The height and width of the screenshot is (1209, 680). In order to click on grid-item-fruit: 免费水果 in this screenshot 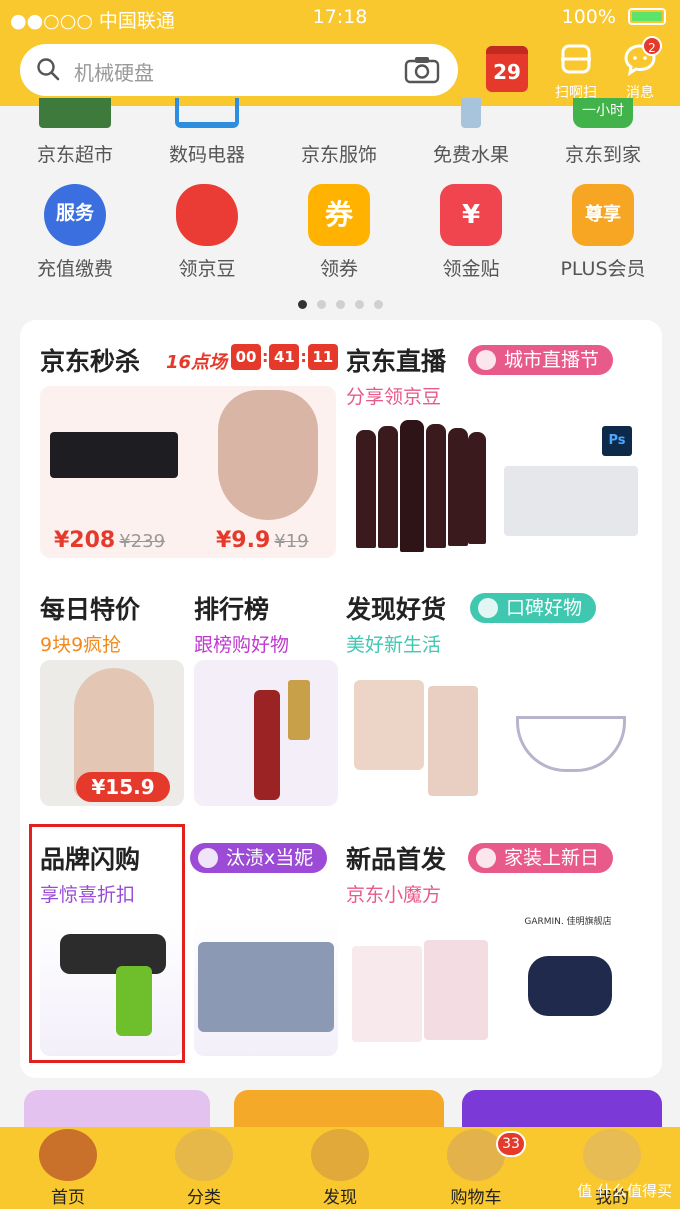, I will do `click(471, 132)`.